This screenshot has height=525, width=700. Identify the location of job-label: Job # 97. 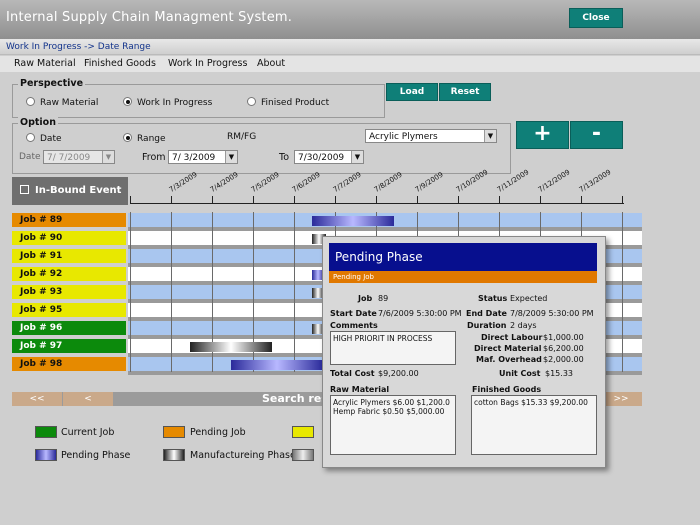
(69, 346).